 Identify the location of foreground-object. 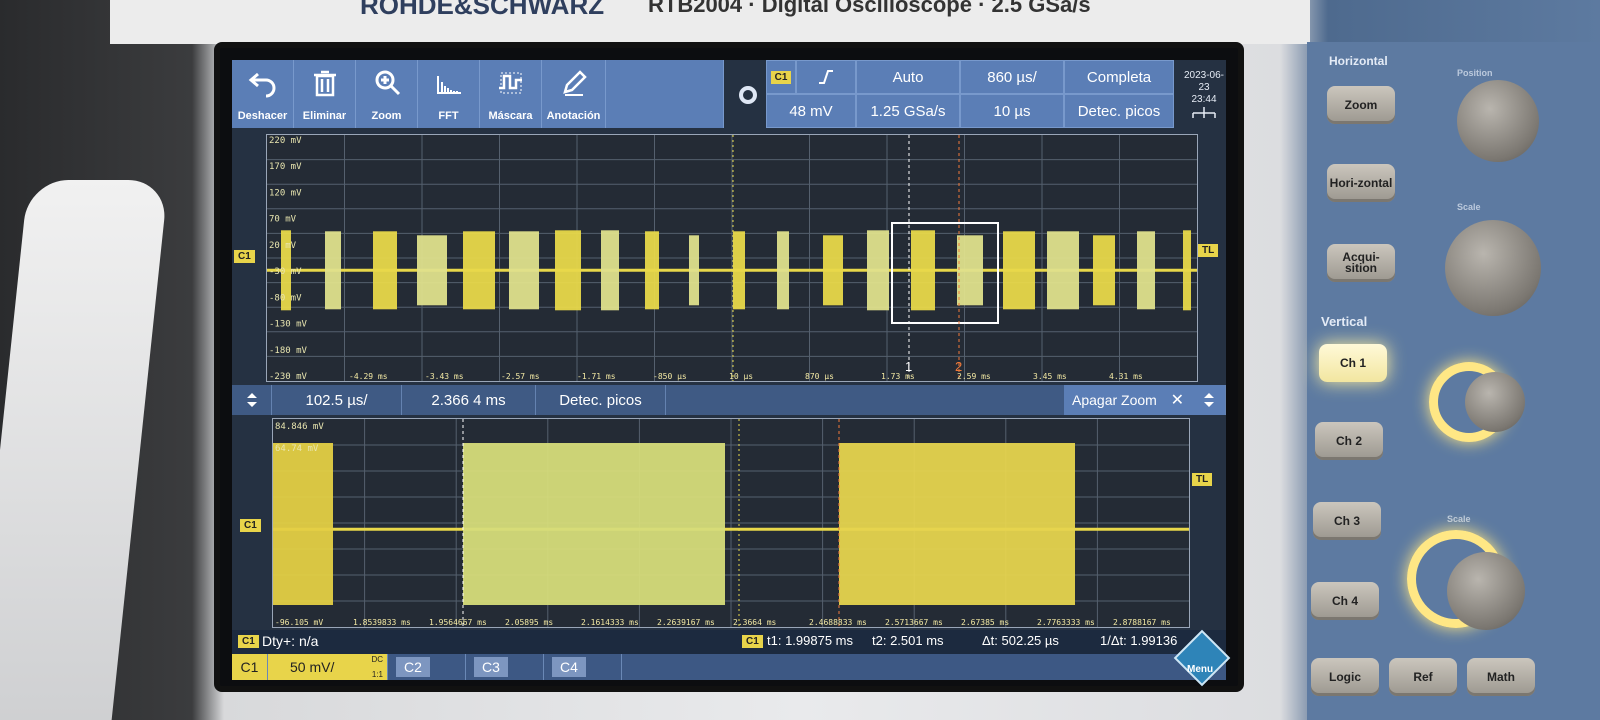
(84, 450).